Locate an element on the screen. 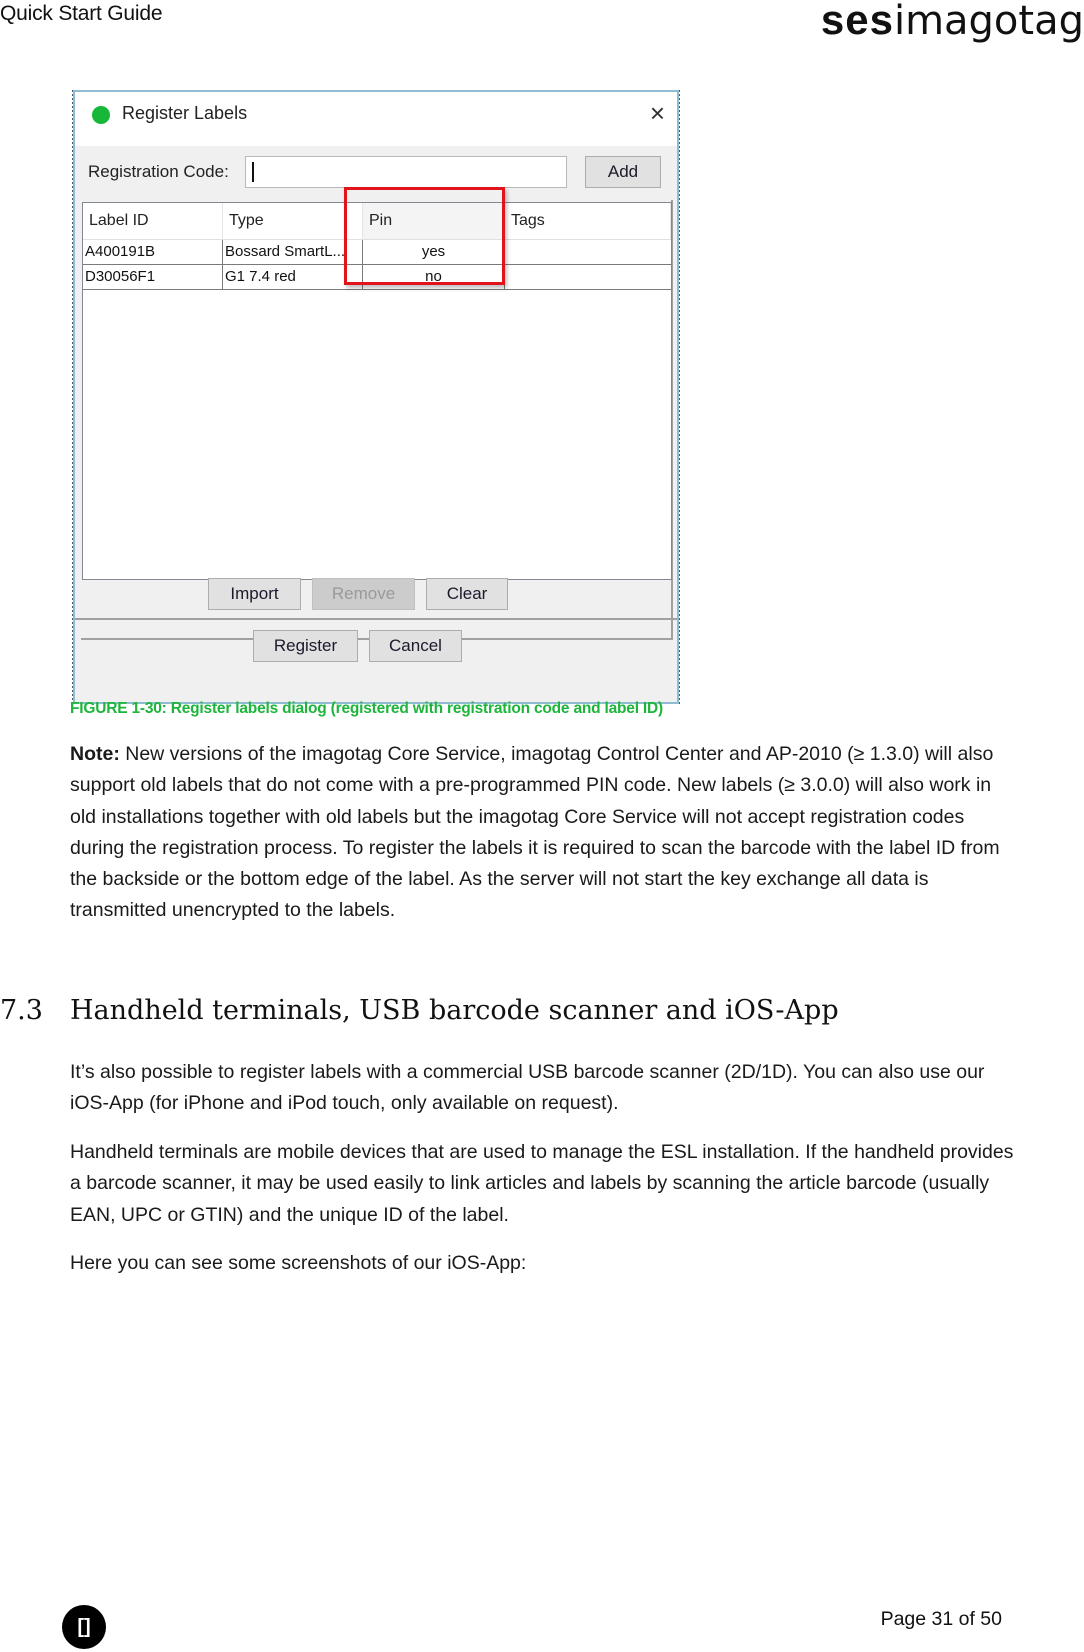 The image size is (1084, 1652). registration-code-input is located at coordinates (406, 172).